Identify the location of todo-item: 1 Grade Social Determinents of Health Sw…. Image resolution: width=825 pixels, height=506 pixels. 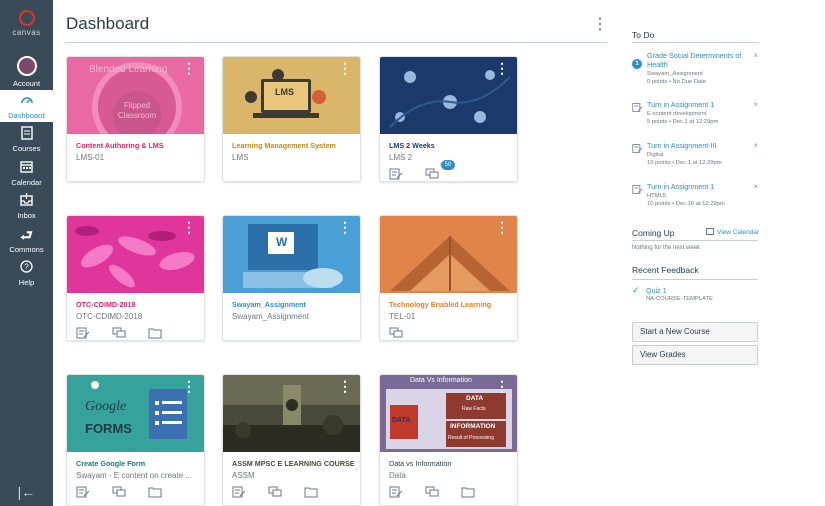
(695, 72).